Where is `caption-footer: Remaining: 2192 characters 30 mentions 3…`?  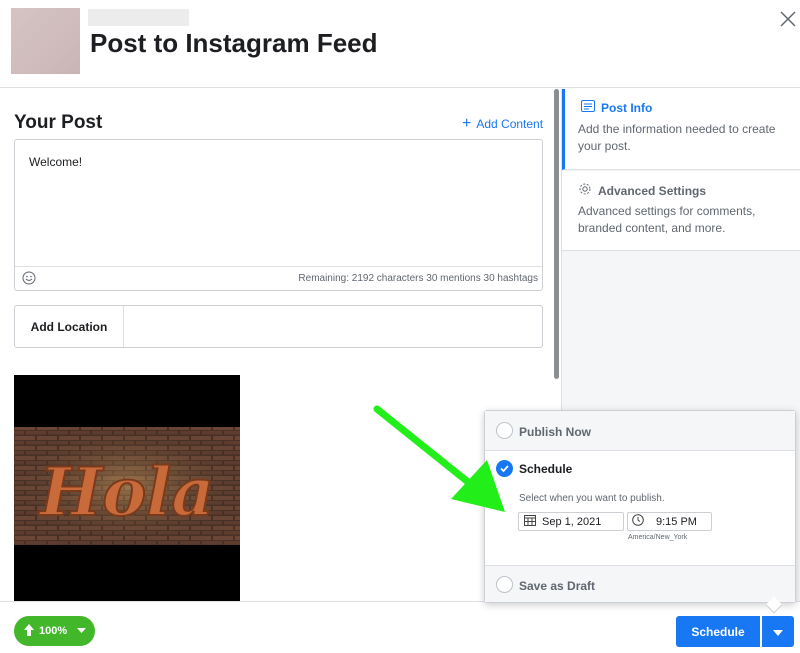
caption-footer: Remaining: 2192 characters 30 mentions 3… is located at coordinates (278, 278).